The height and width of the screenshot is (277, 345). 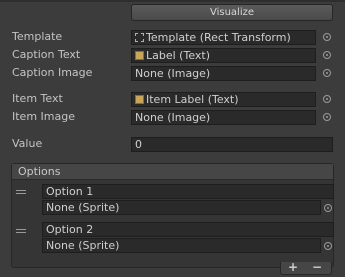 What do you see at coordinates (52, 72) in the screenshot?
I see `caption-image-label: Caption Image` at bounding box center [52, 72].